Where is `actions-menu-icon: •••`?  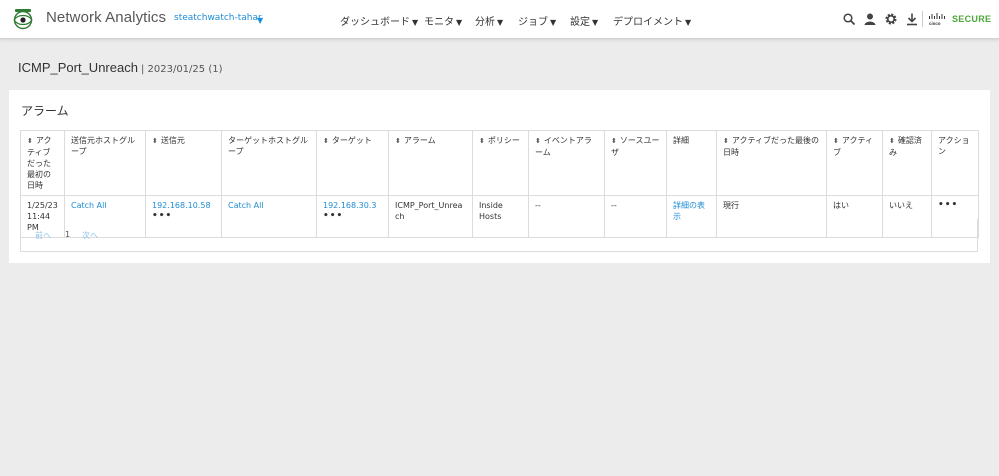
actions-menu-icon: ••• is located at coordinates (955, 205).